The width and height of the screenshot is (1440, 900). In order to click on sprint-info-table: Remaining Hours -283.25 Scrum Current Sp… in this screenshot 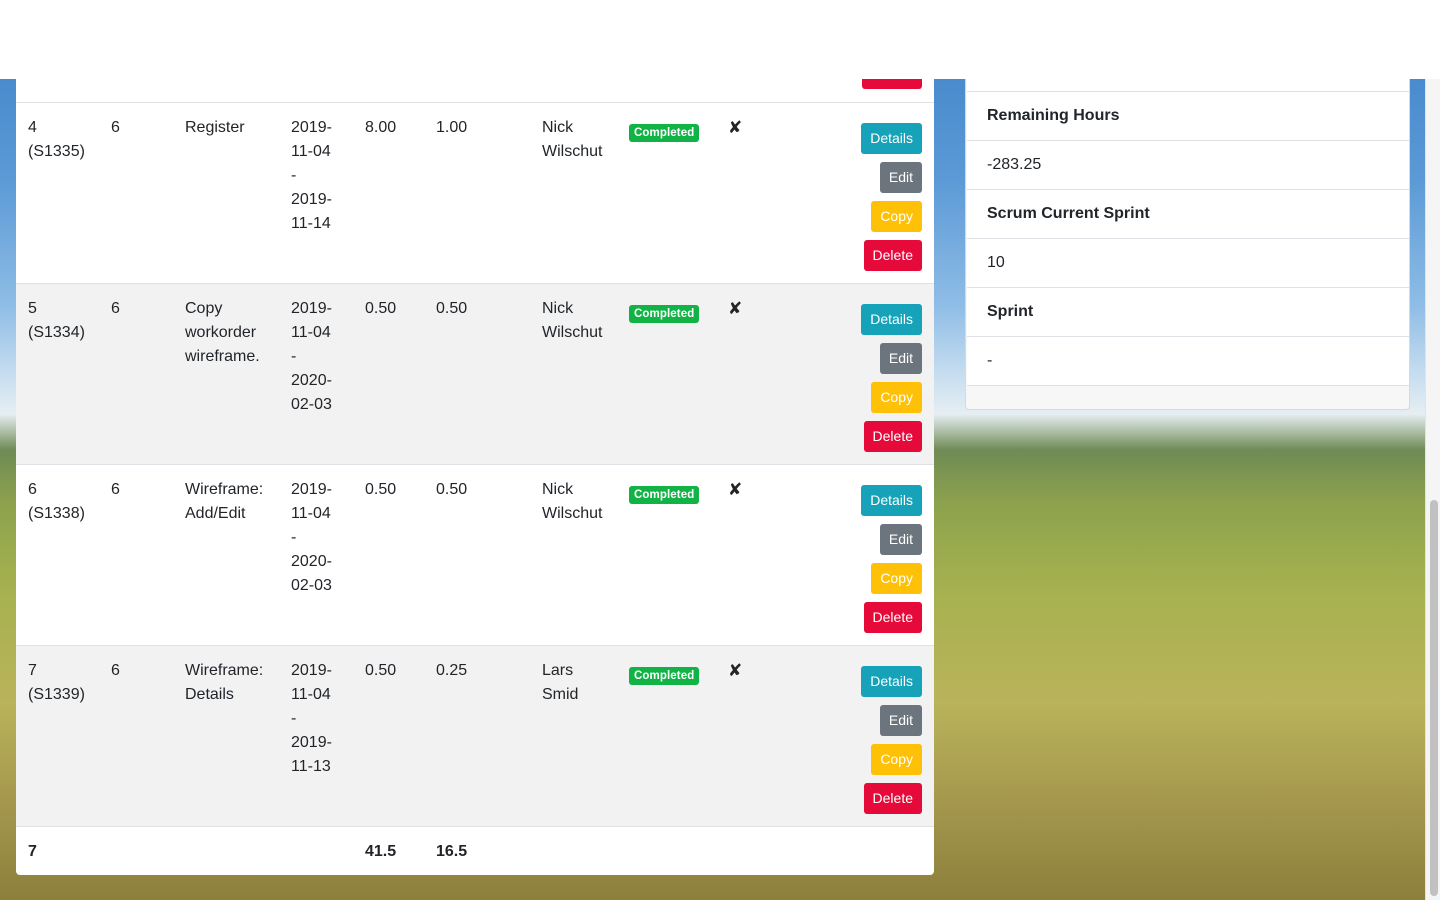, I will do `click(1188, 223)`.